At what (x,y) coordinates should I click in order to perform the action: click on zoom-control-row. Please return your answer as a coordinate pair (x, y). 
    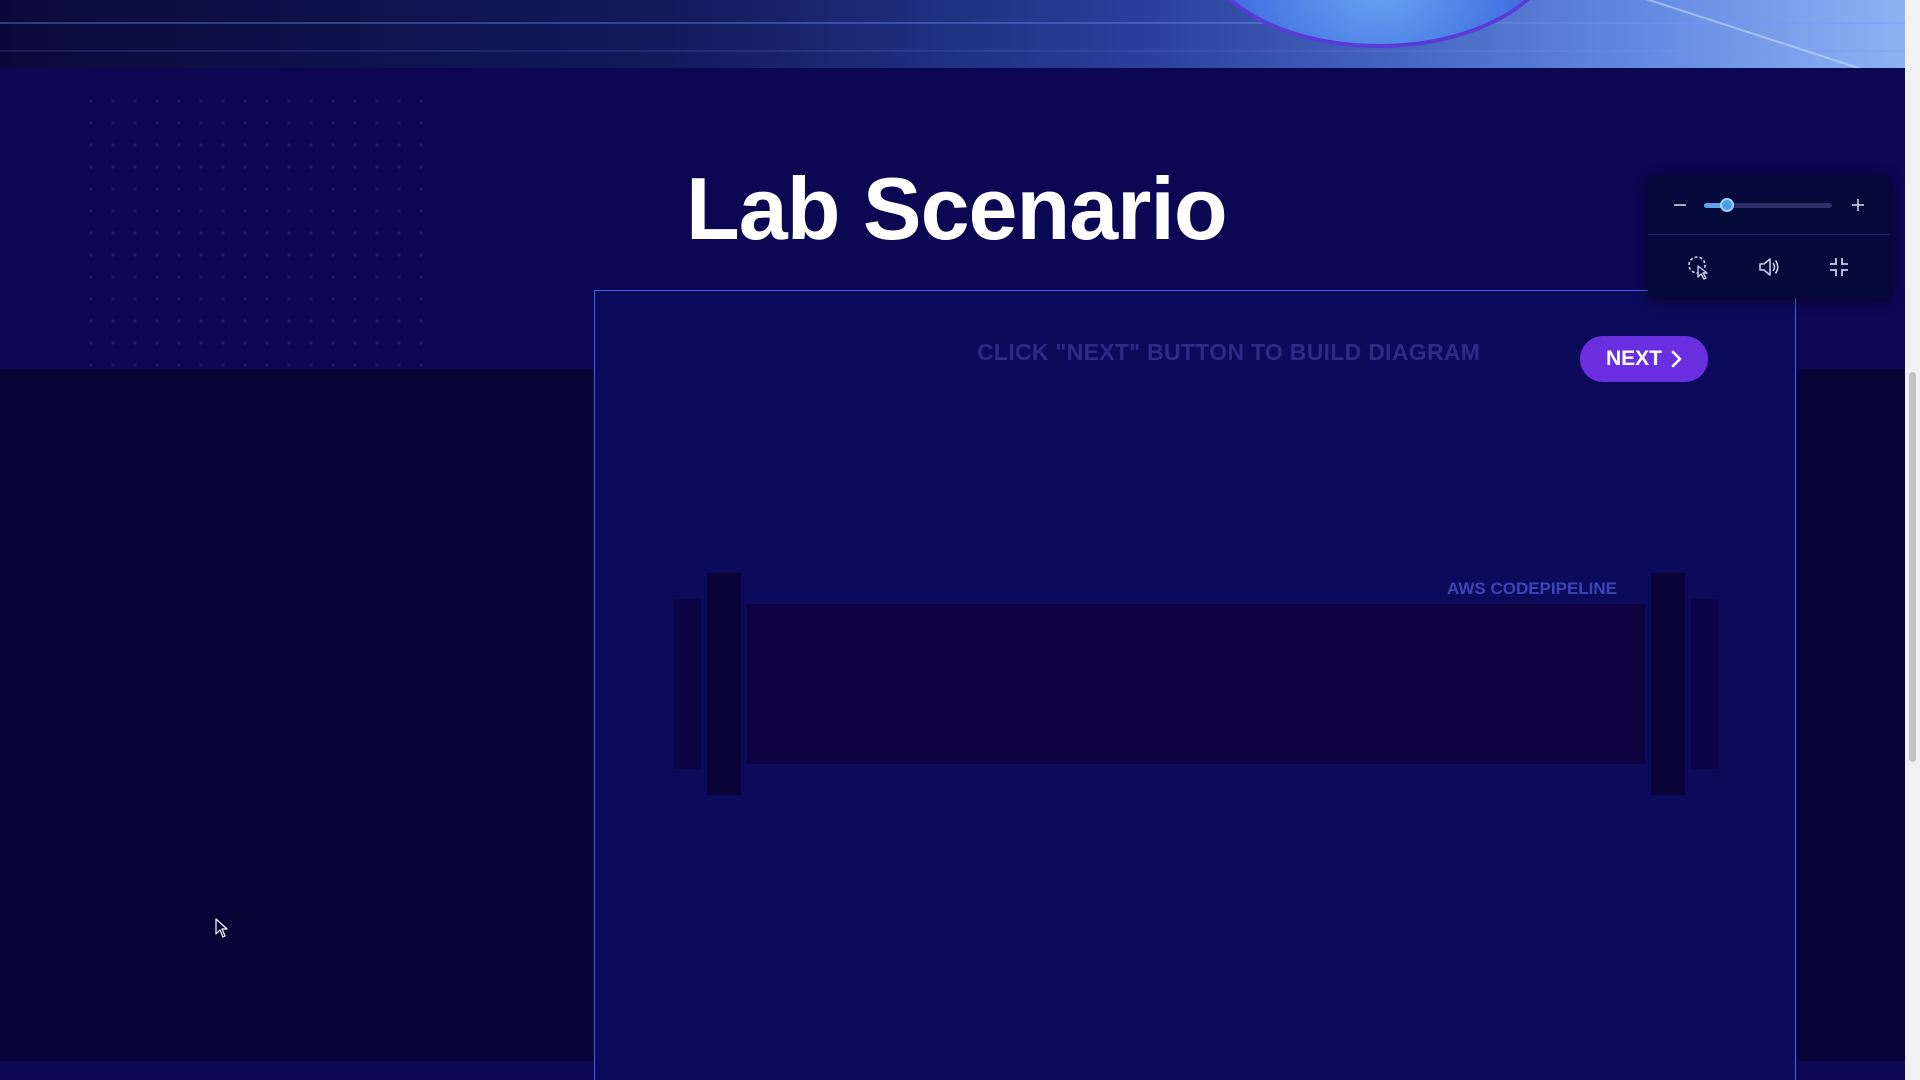
    Looking at the image, I should click on (1769, 205).